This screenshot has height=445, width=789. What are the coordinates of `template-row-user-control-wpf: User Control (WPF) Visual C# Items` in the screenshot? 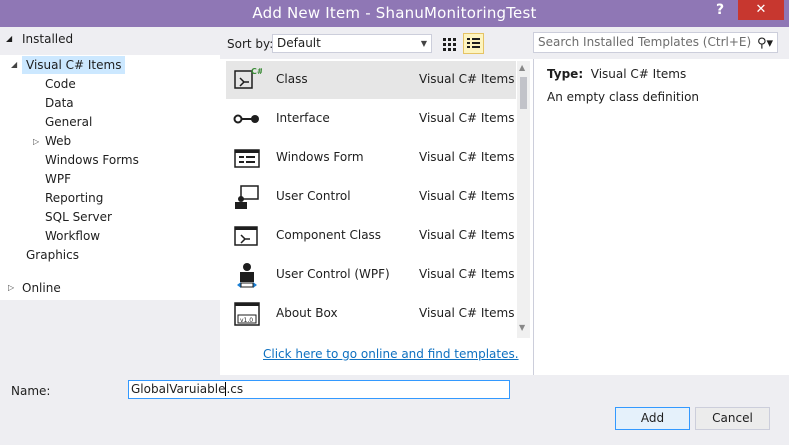 It's located at (371, 275).